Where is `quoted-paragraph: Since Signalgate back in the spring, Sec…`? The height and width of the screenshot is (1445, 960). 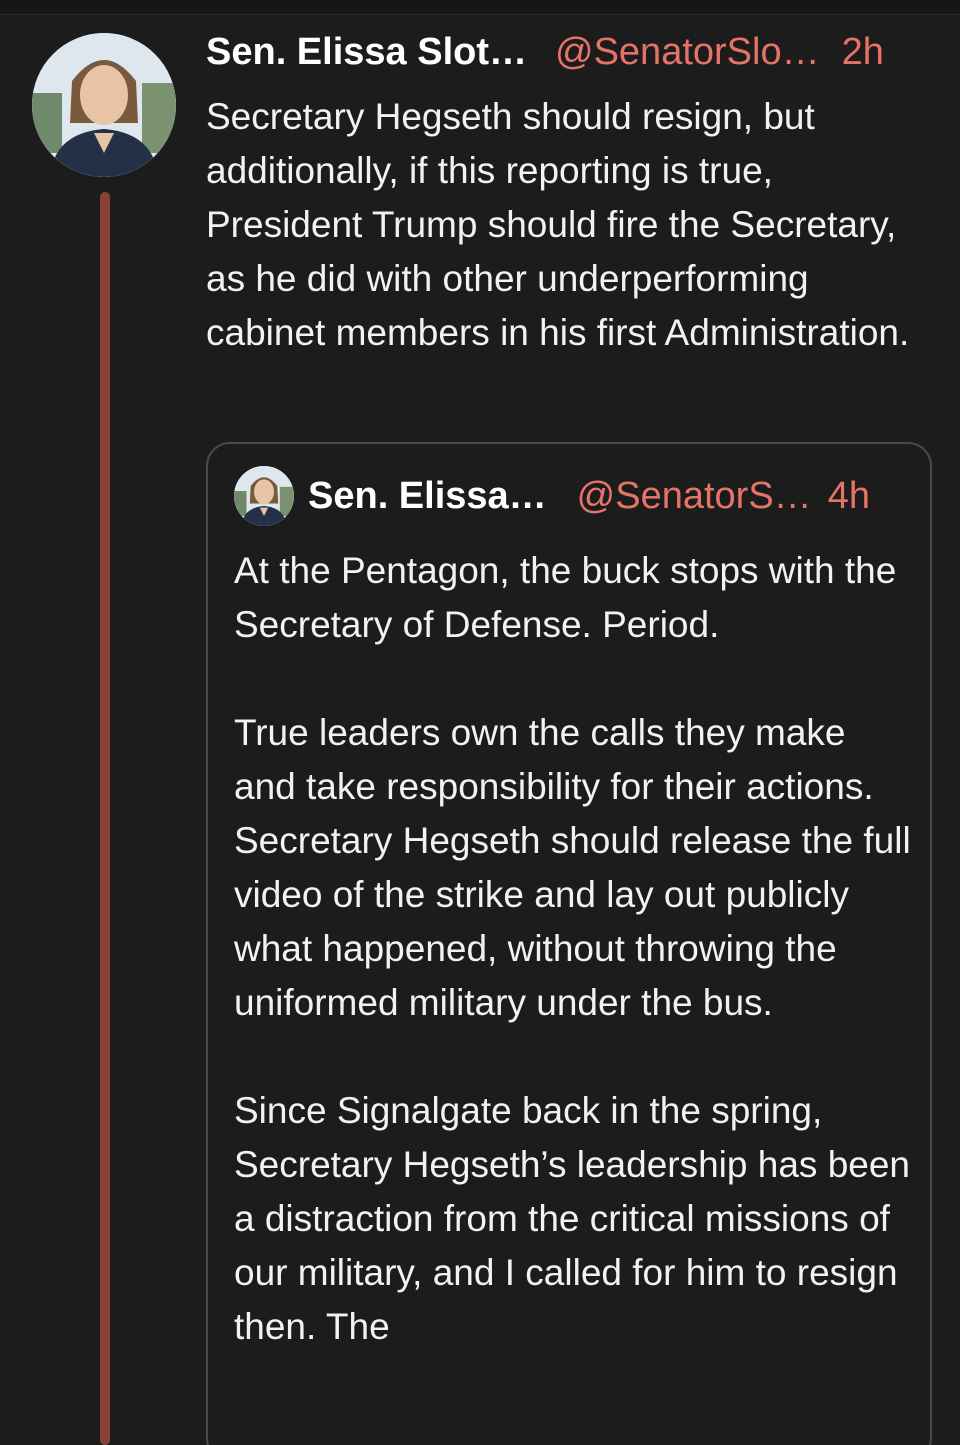
quoted-paragraph: Since Signalgate back in the spring, Sec… is located at coordinates (572, 1218).